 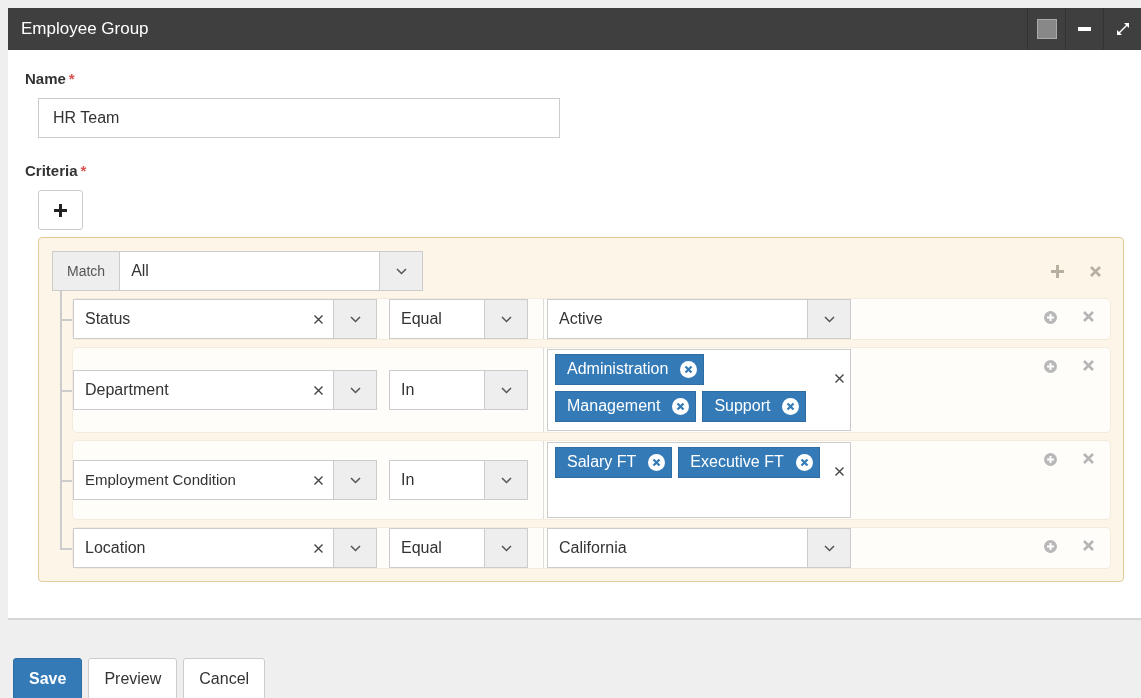 What do you see at coordinates (225, 390) in the screenshot?
I see `field-select: Department` at bounding box center [225, 390].